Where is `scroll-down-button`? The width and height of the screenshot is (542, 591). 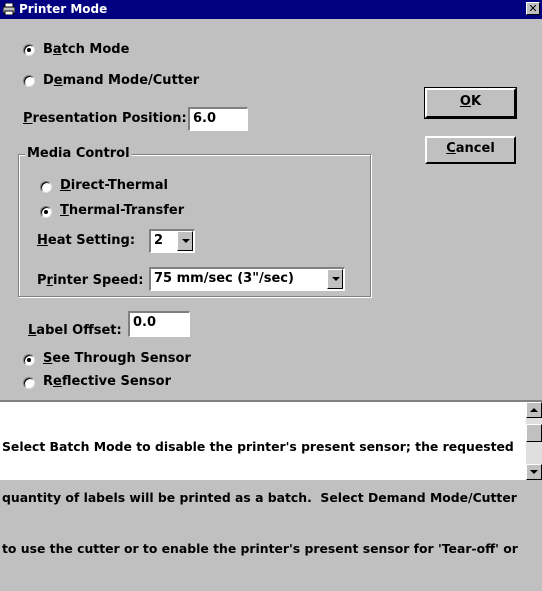 scroll-down-button is located at coordinates (534, 472).